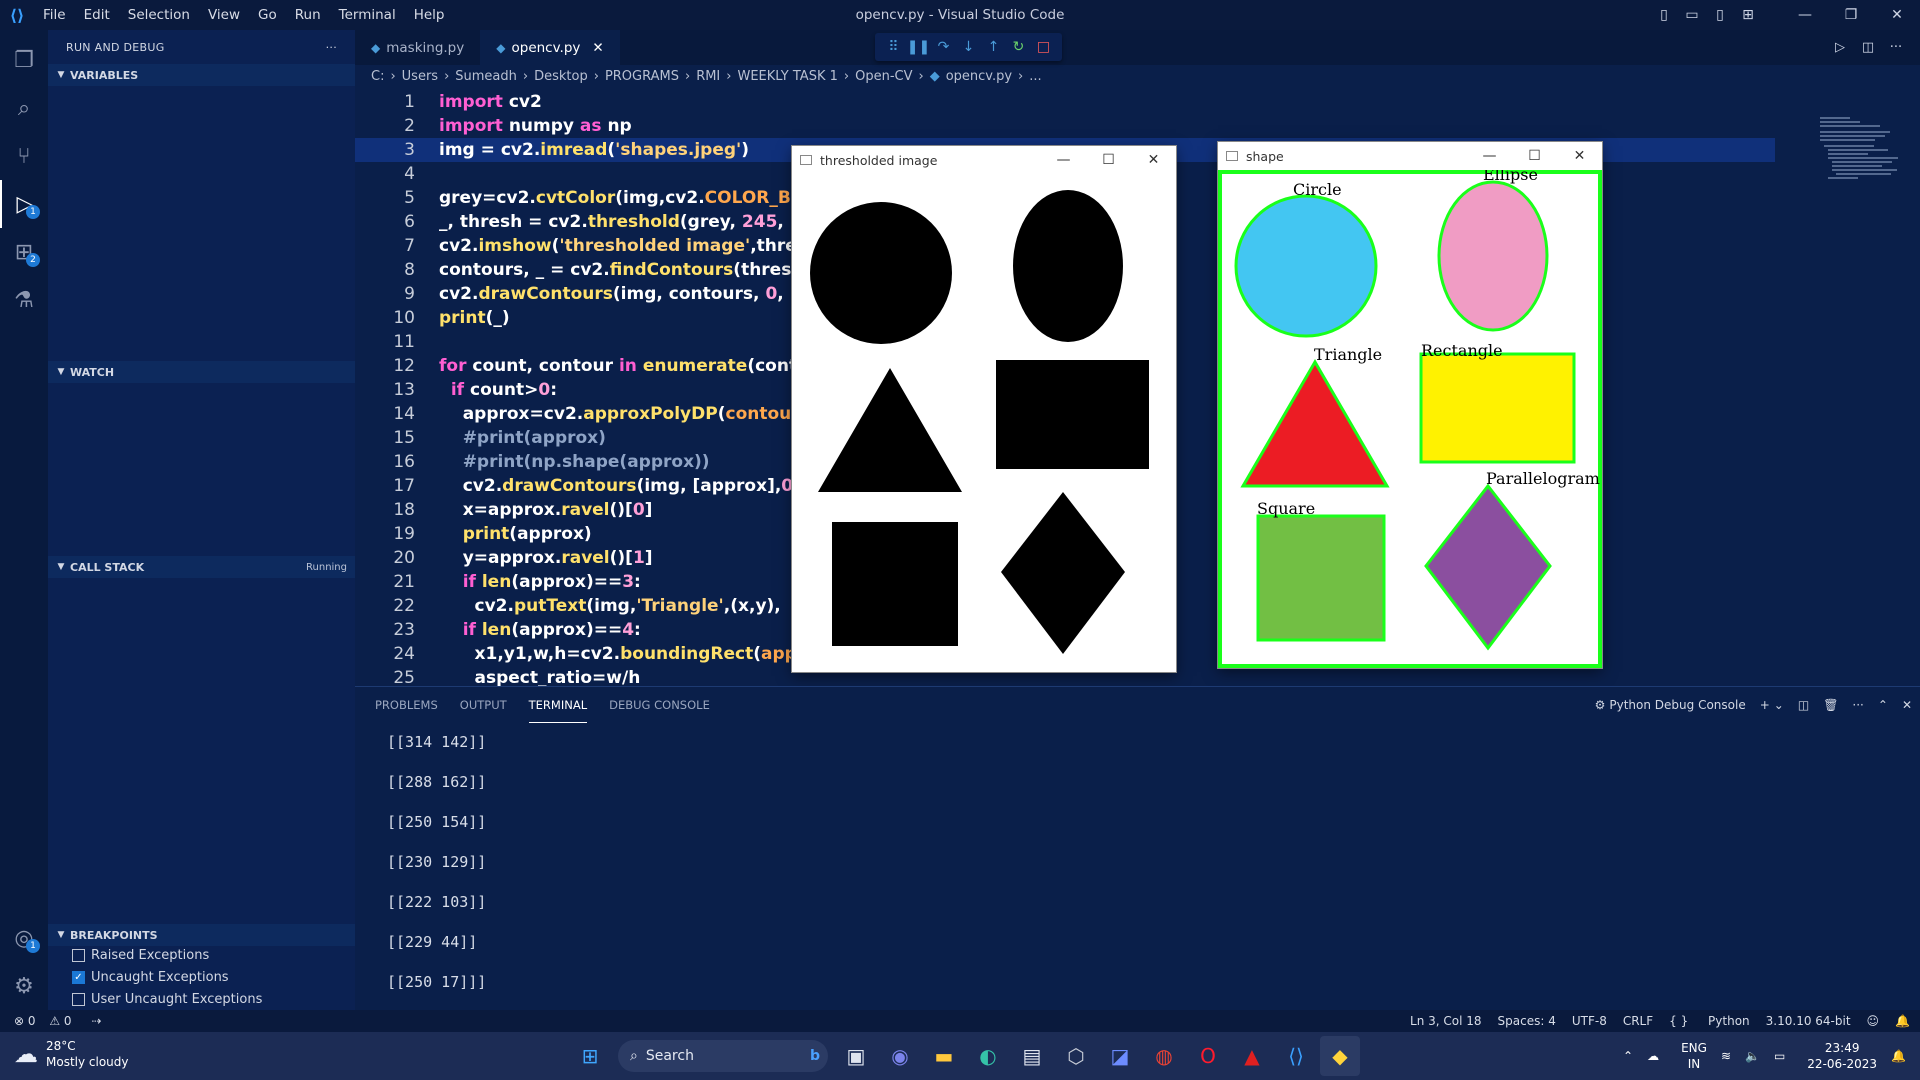  I want to click on thresholded-window-titlebar: thresholded image — ☐ ✕, so click(984, 160).